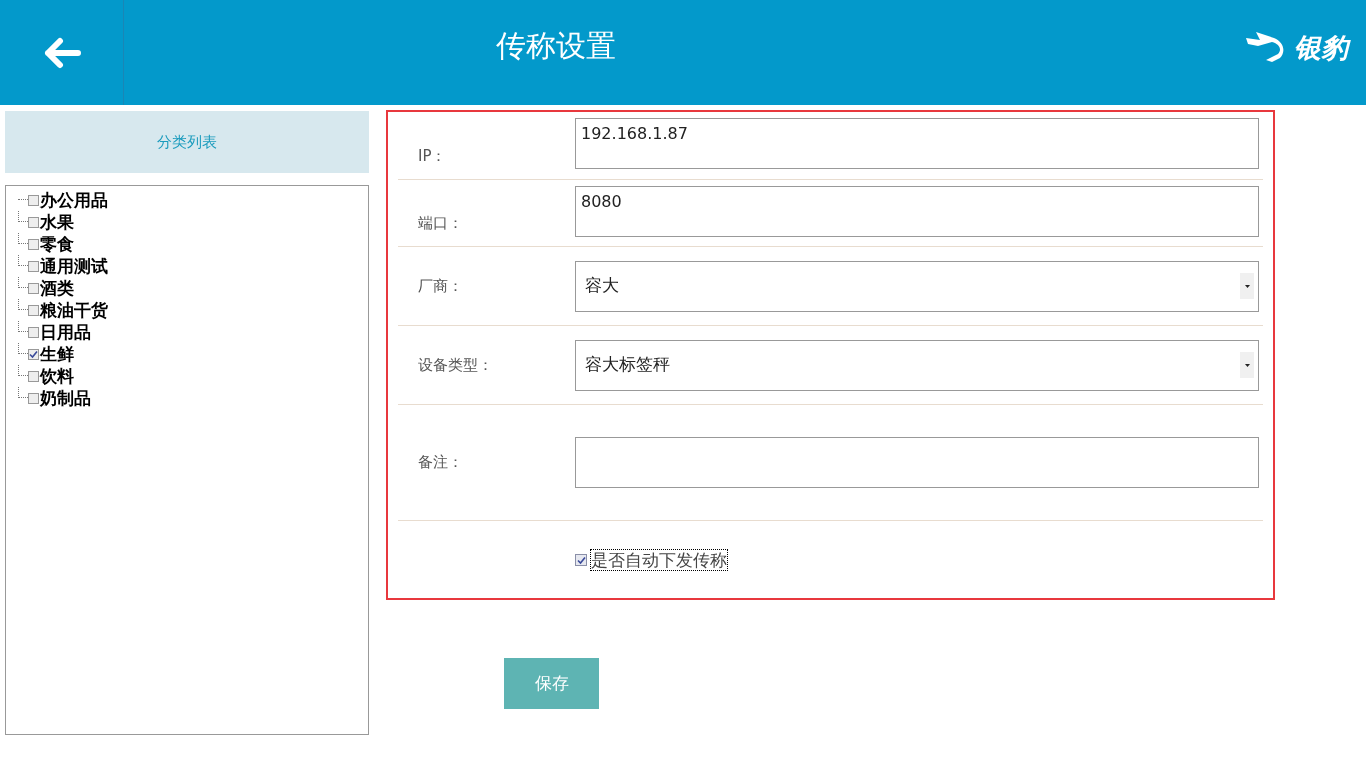  What do you see at coordinates (440, 463) in the screenshot?
I see `field-label: 备注：` at bounding box center [440, 463].